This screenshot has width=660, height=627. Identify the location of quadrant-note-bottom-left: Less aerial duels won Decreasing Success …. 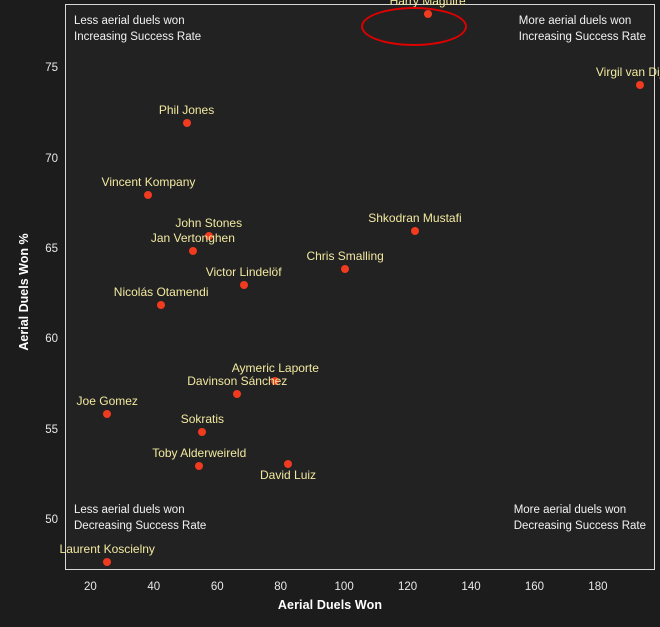
(140, 518).